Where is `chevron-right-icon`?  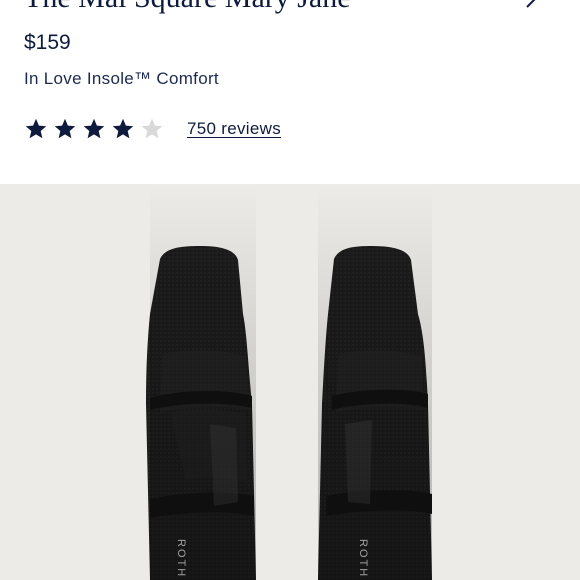 chevron-right-icon is located at coordinates (530, 5).